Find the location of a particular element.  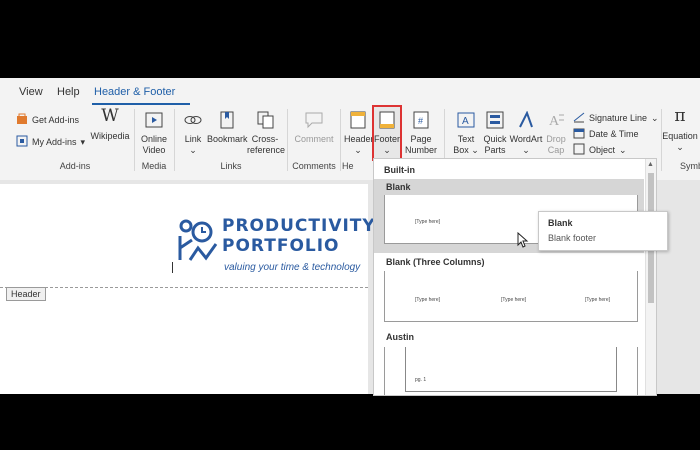

logo-figure-icon is located at coordinates (198, 240).